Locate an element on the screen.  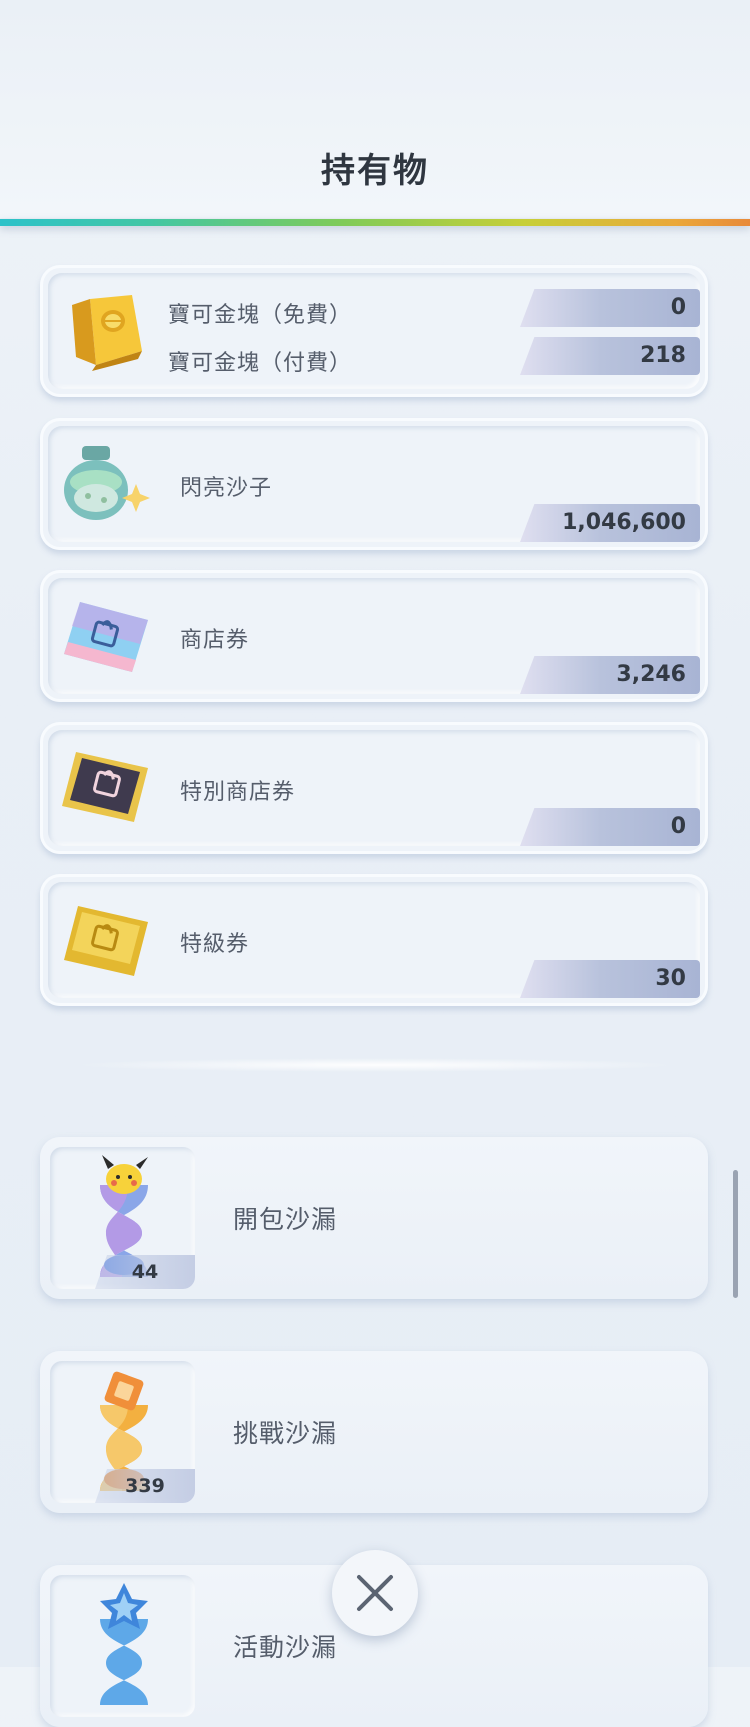
challenge-hourglass-label: 挑戰沙漏 is located at coordinates (285, 1433).